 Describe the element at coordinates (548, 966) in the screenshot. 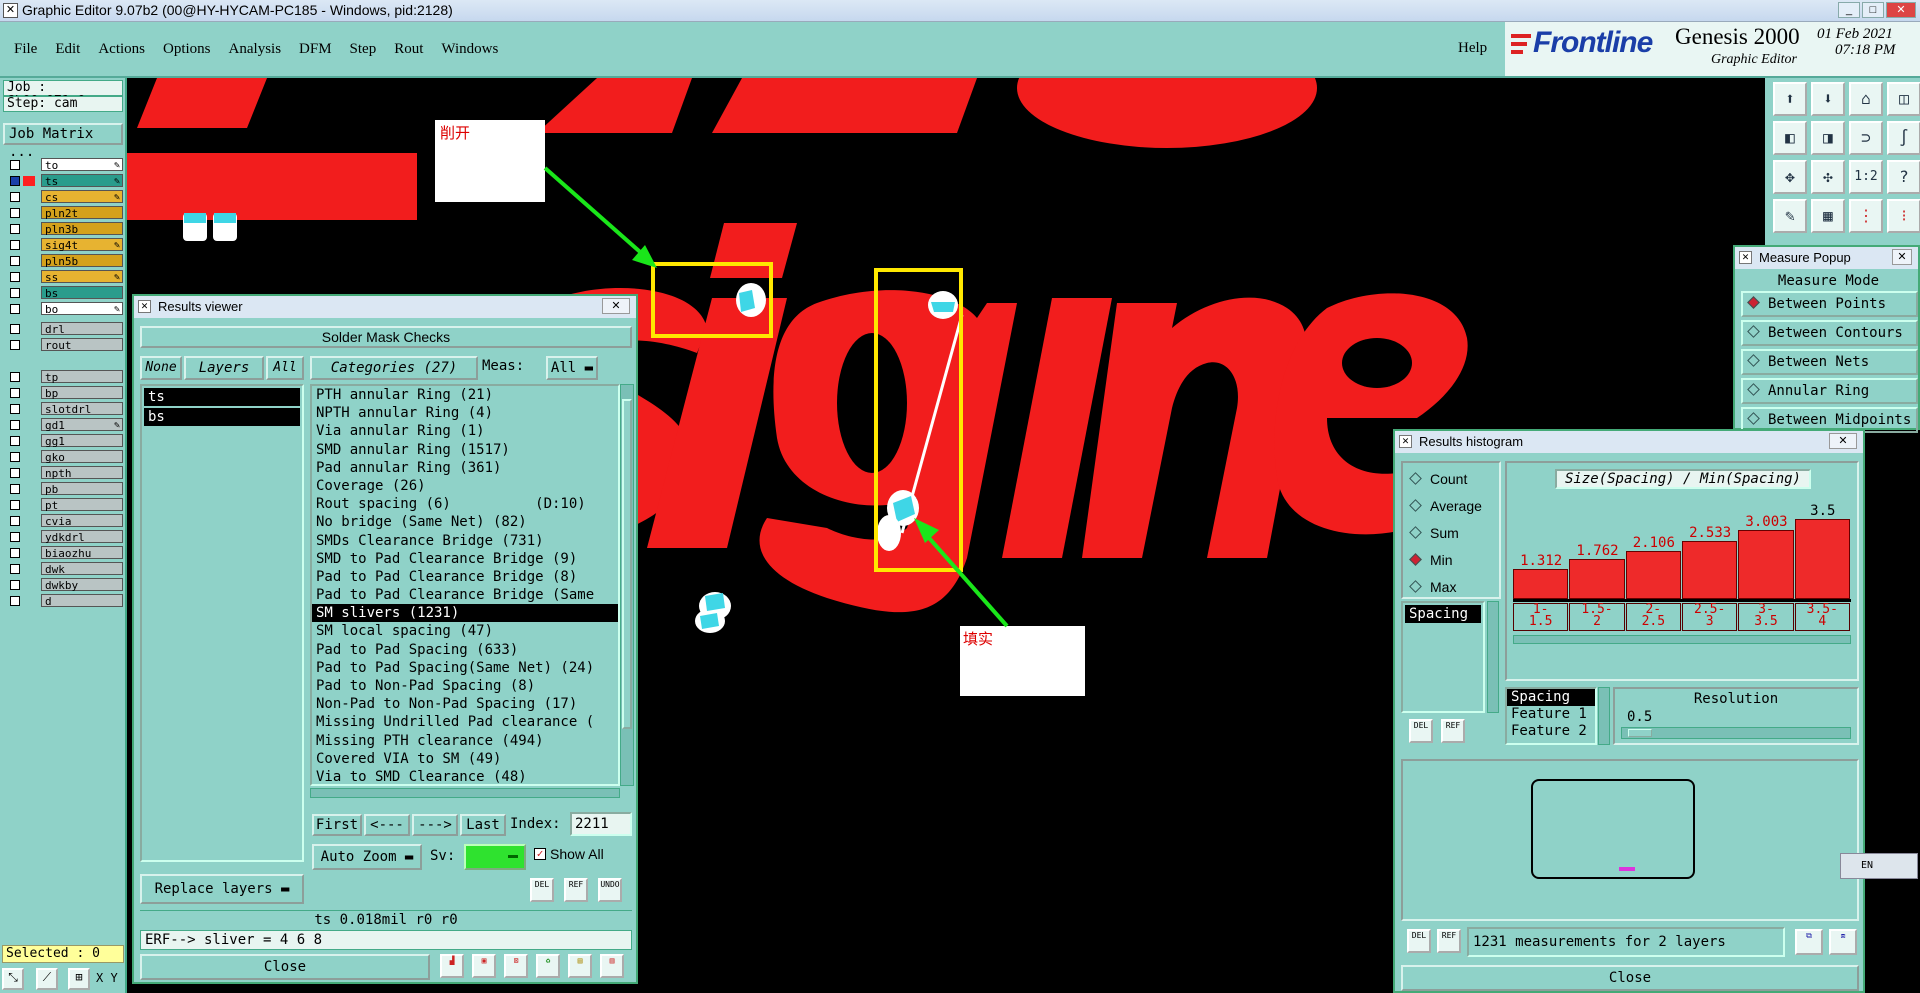

I see `refresh-icon: ♻` at that location.